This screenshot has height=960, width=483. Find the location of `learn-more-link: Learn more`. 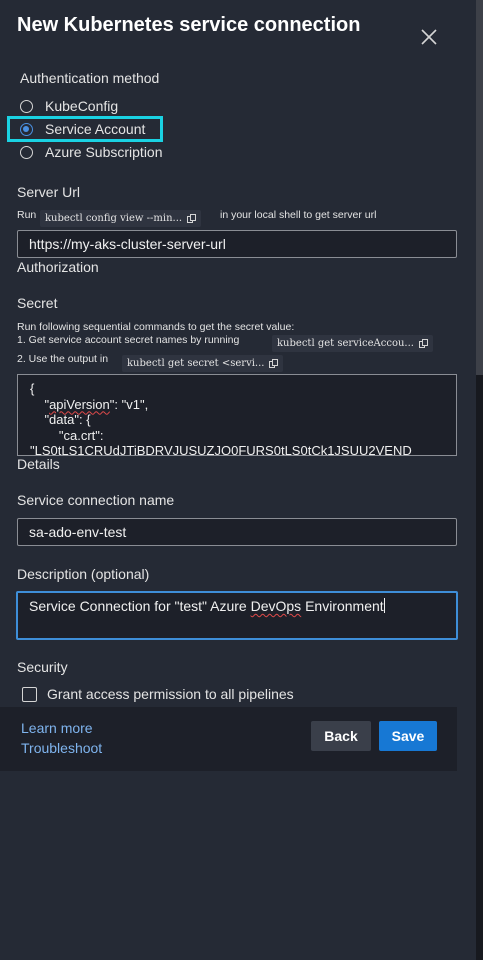

learn-more-link: Learn more is located at coordinates (57, 728).